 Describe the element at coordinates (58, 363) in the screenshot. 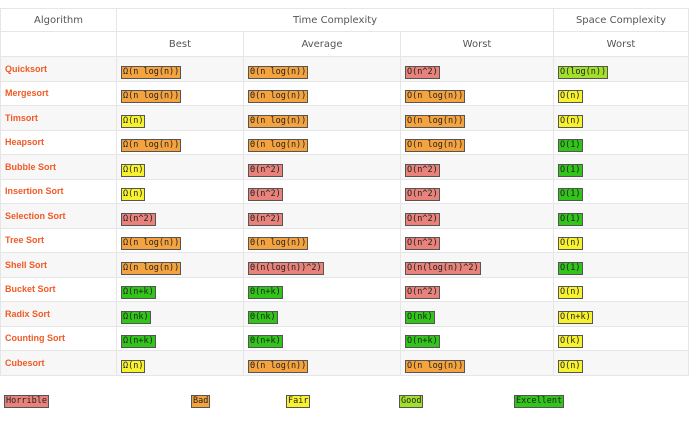

I see `algorithm-name: Cubesort` at that location.